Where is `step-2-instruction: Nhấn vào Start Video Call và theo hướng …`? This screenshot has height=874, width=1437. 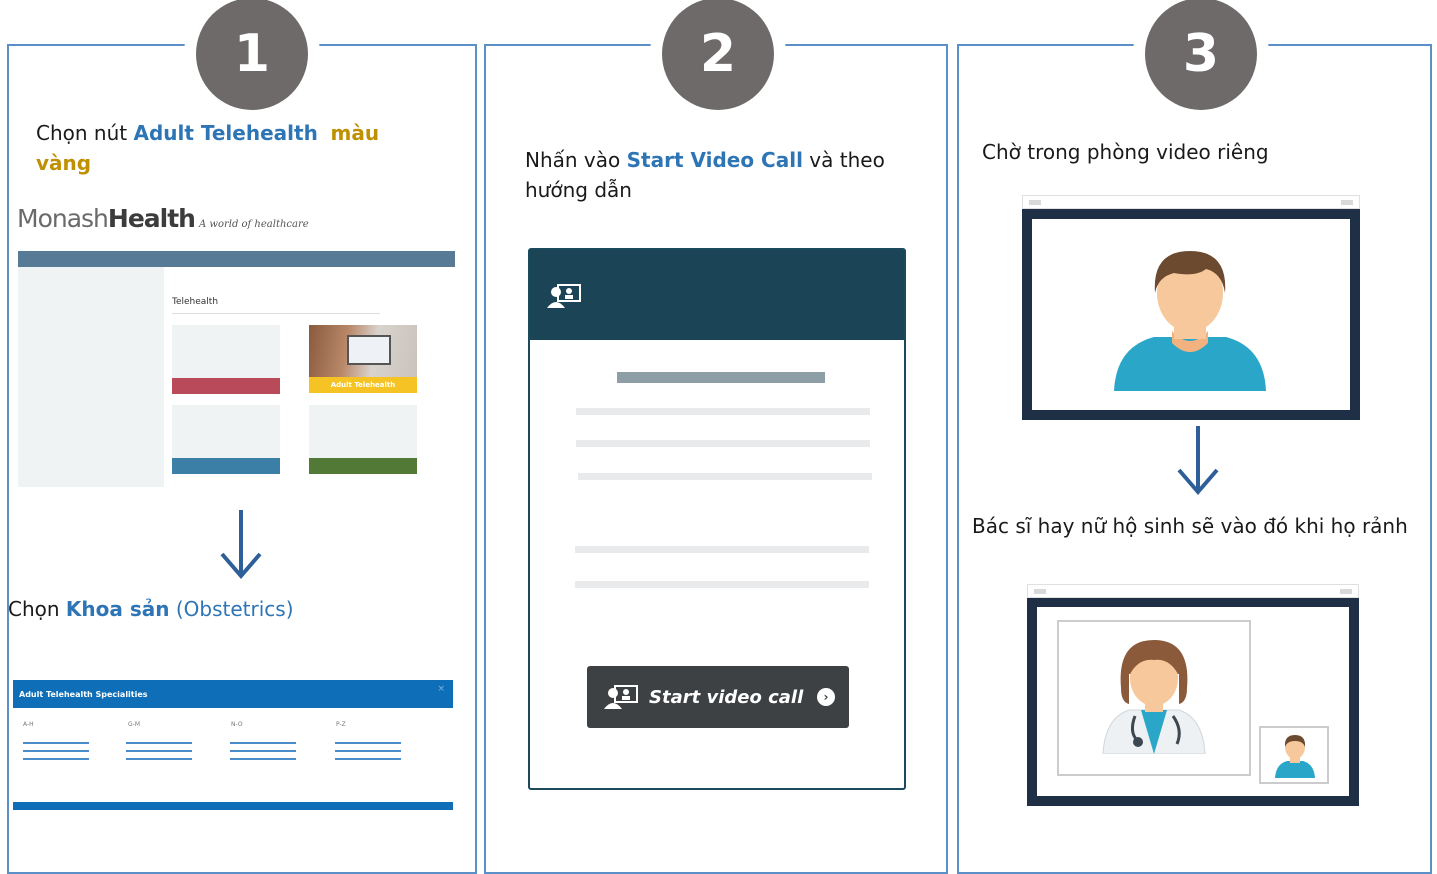
step-2-instruction: Nhấn vào Start Video Call và theo hướng … is located at coordinates (705, 175).